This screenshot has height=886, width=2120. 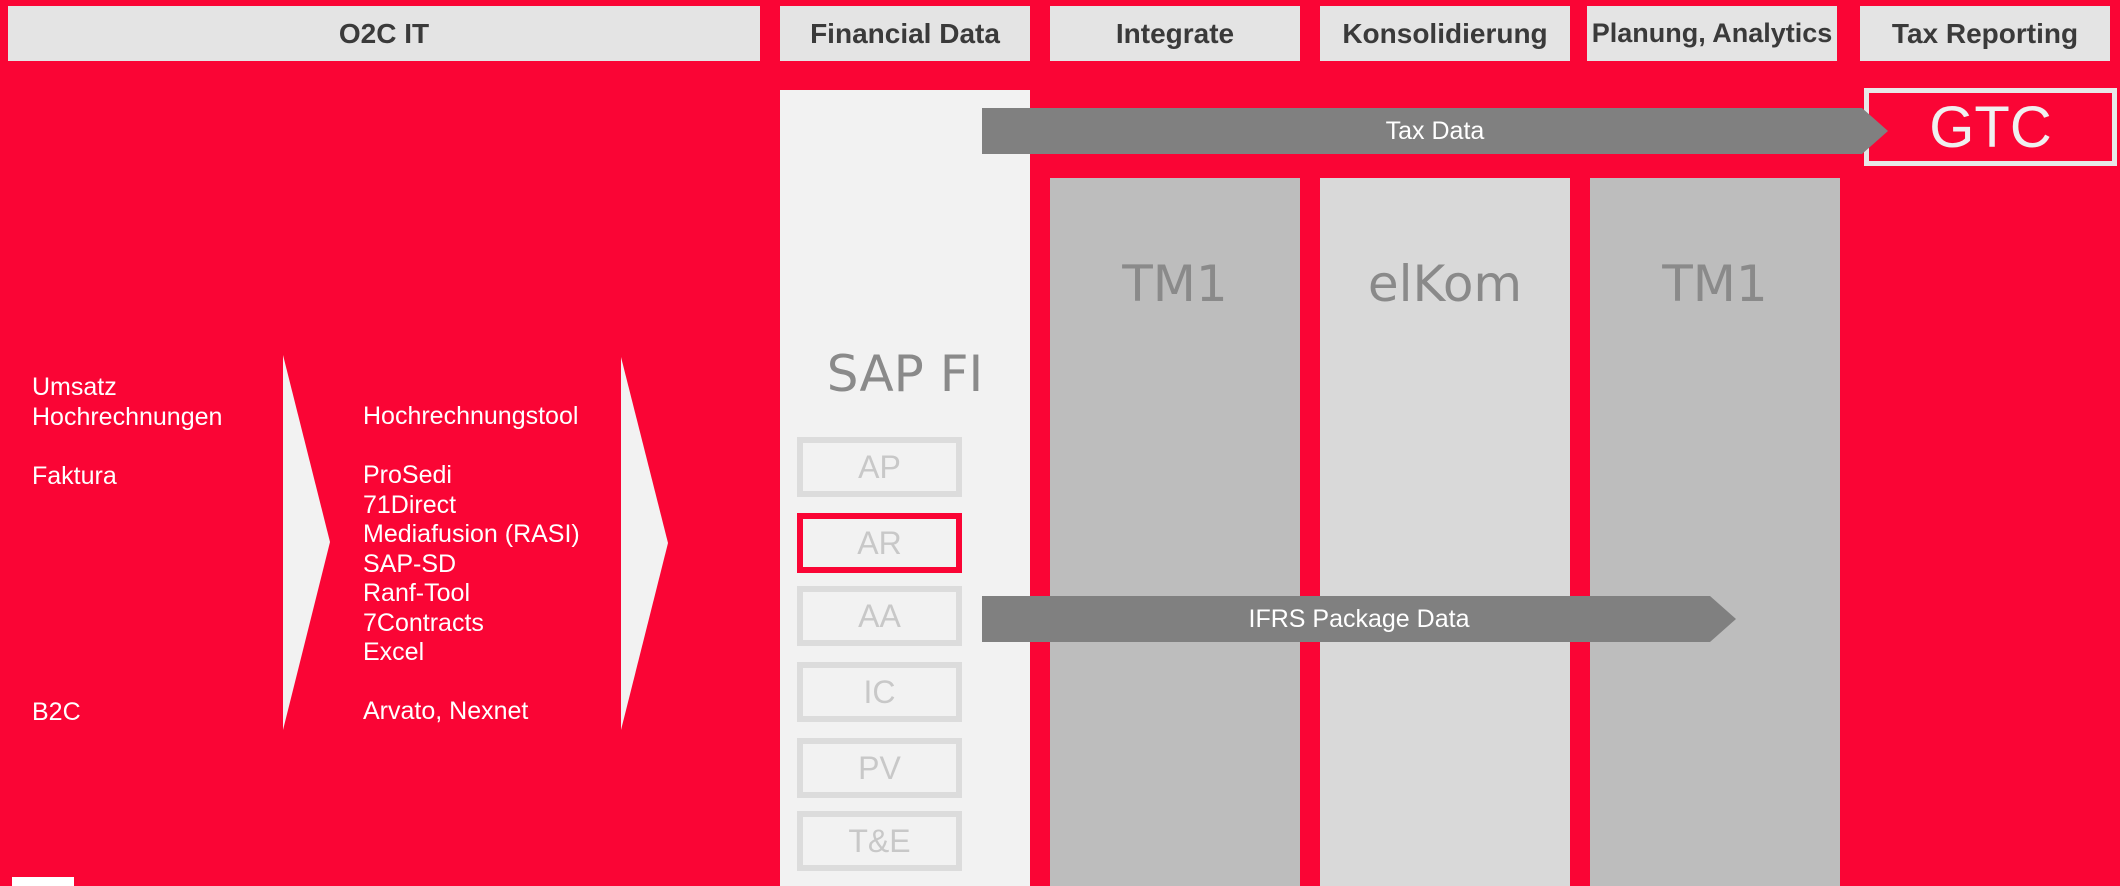 I want to click on tm1-integrate-column: TM1, so click(x=1175, y=532).